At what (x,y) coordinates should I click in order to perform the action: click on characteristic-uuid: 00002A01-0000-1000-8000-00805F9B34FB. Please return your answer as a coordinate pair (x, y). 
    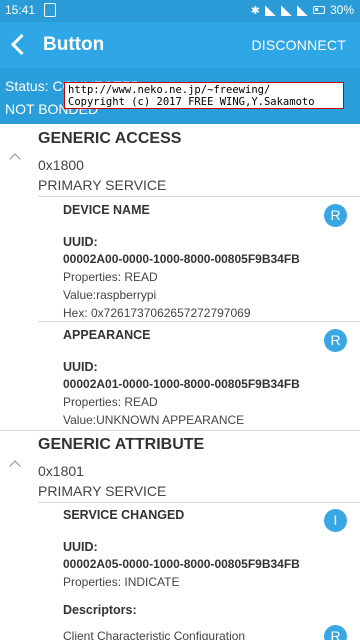
    Looking at the image, I should click on (181, 384).